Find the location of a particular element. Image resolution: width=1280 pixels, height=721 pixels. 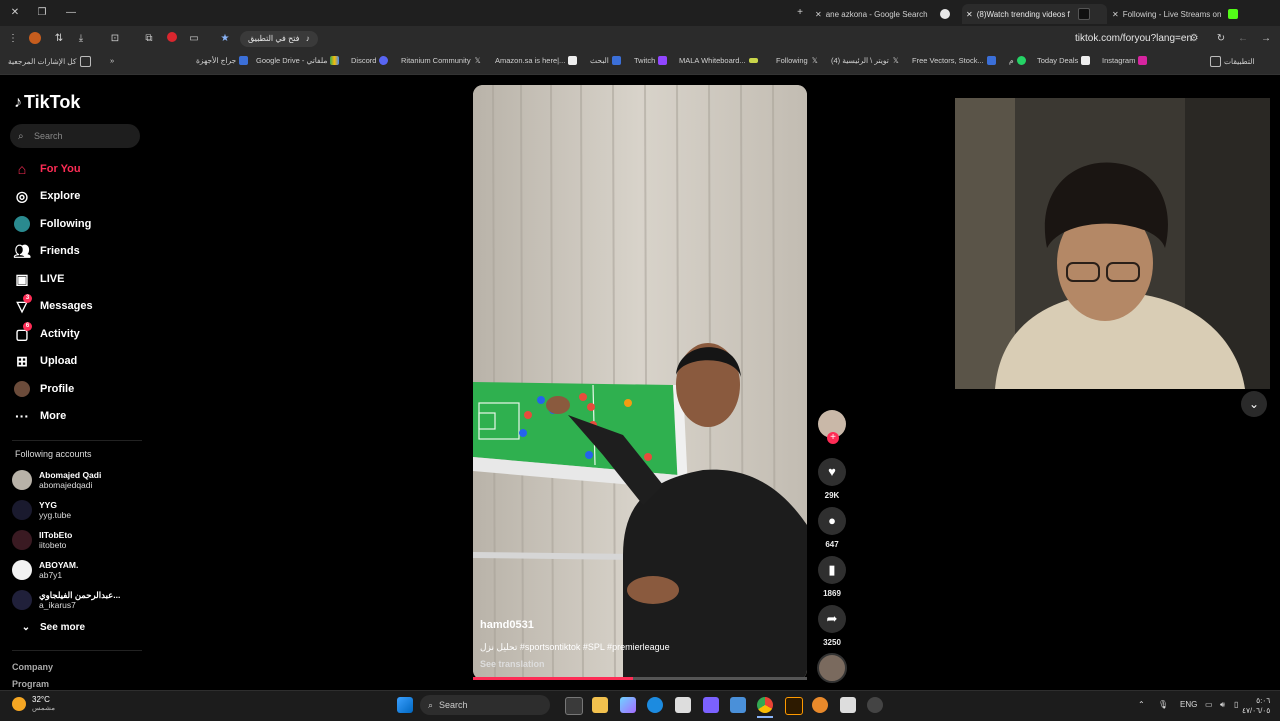

nav-messages: ▽ 3 Messages is located at coordinates (52, 305).